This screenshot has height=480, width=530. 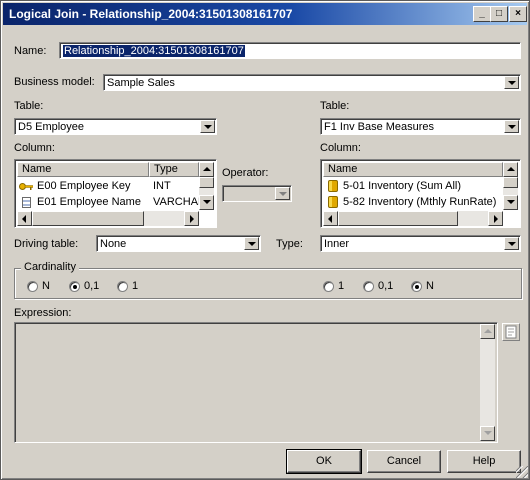 What do you see at coordinates (518, 14) in the screenshot?
I see `close-button: ×` at bounding box center [518, 14].